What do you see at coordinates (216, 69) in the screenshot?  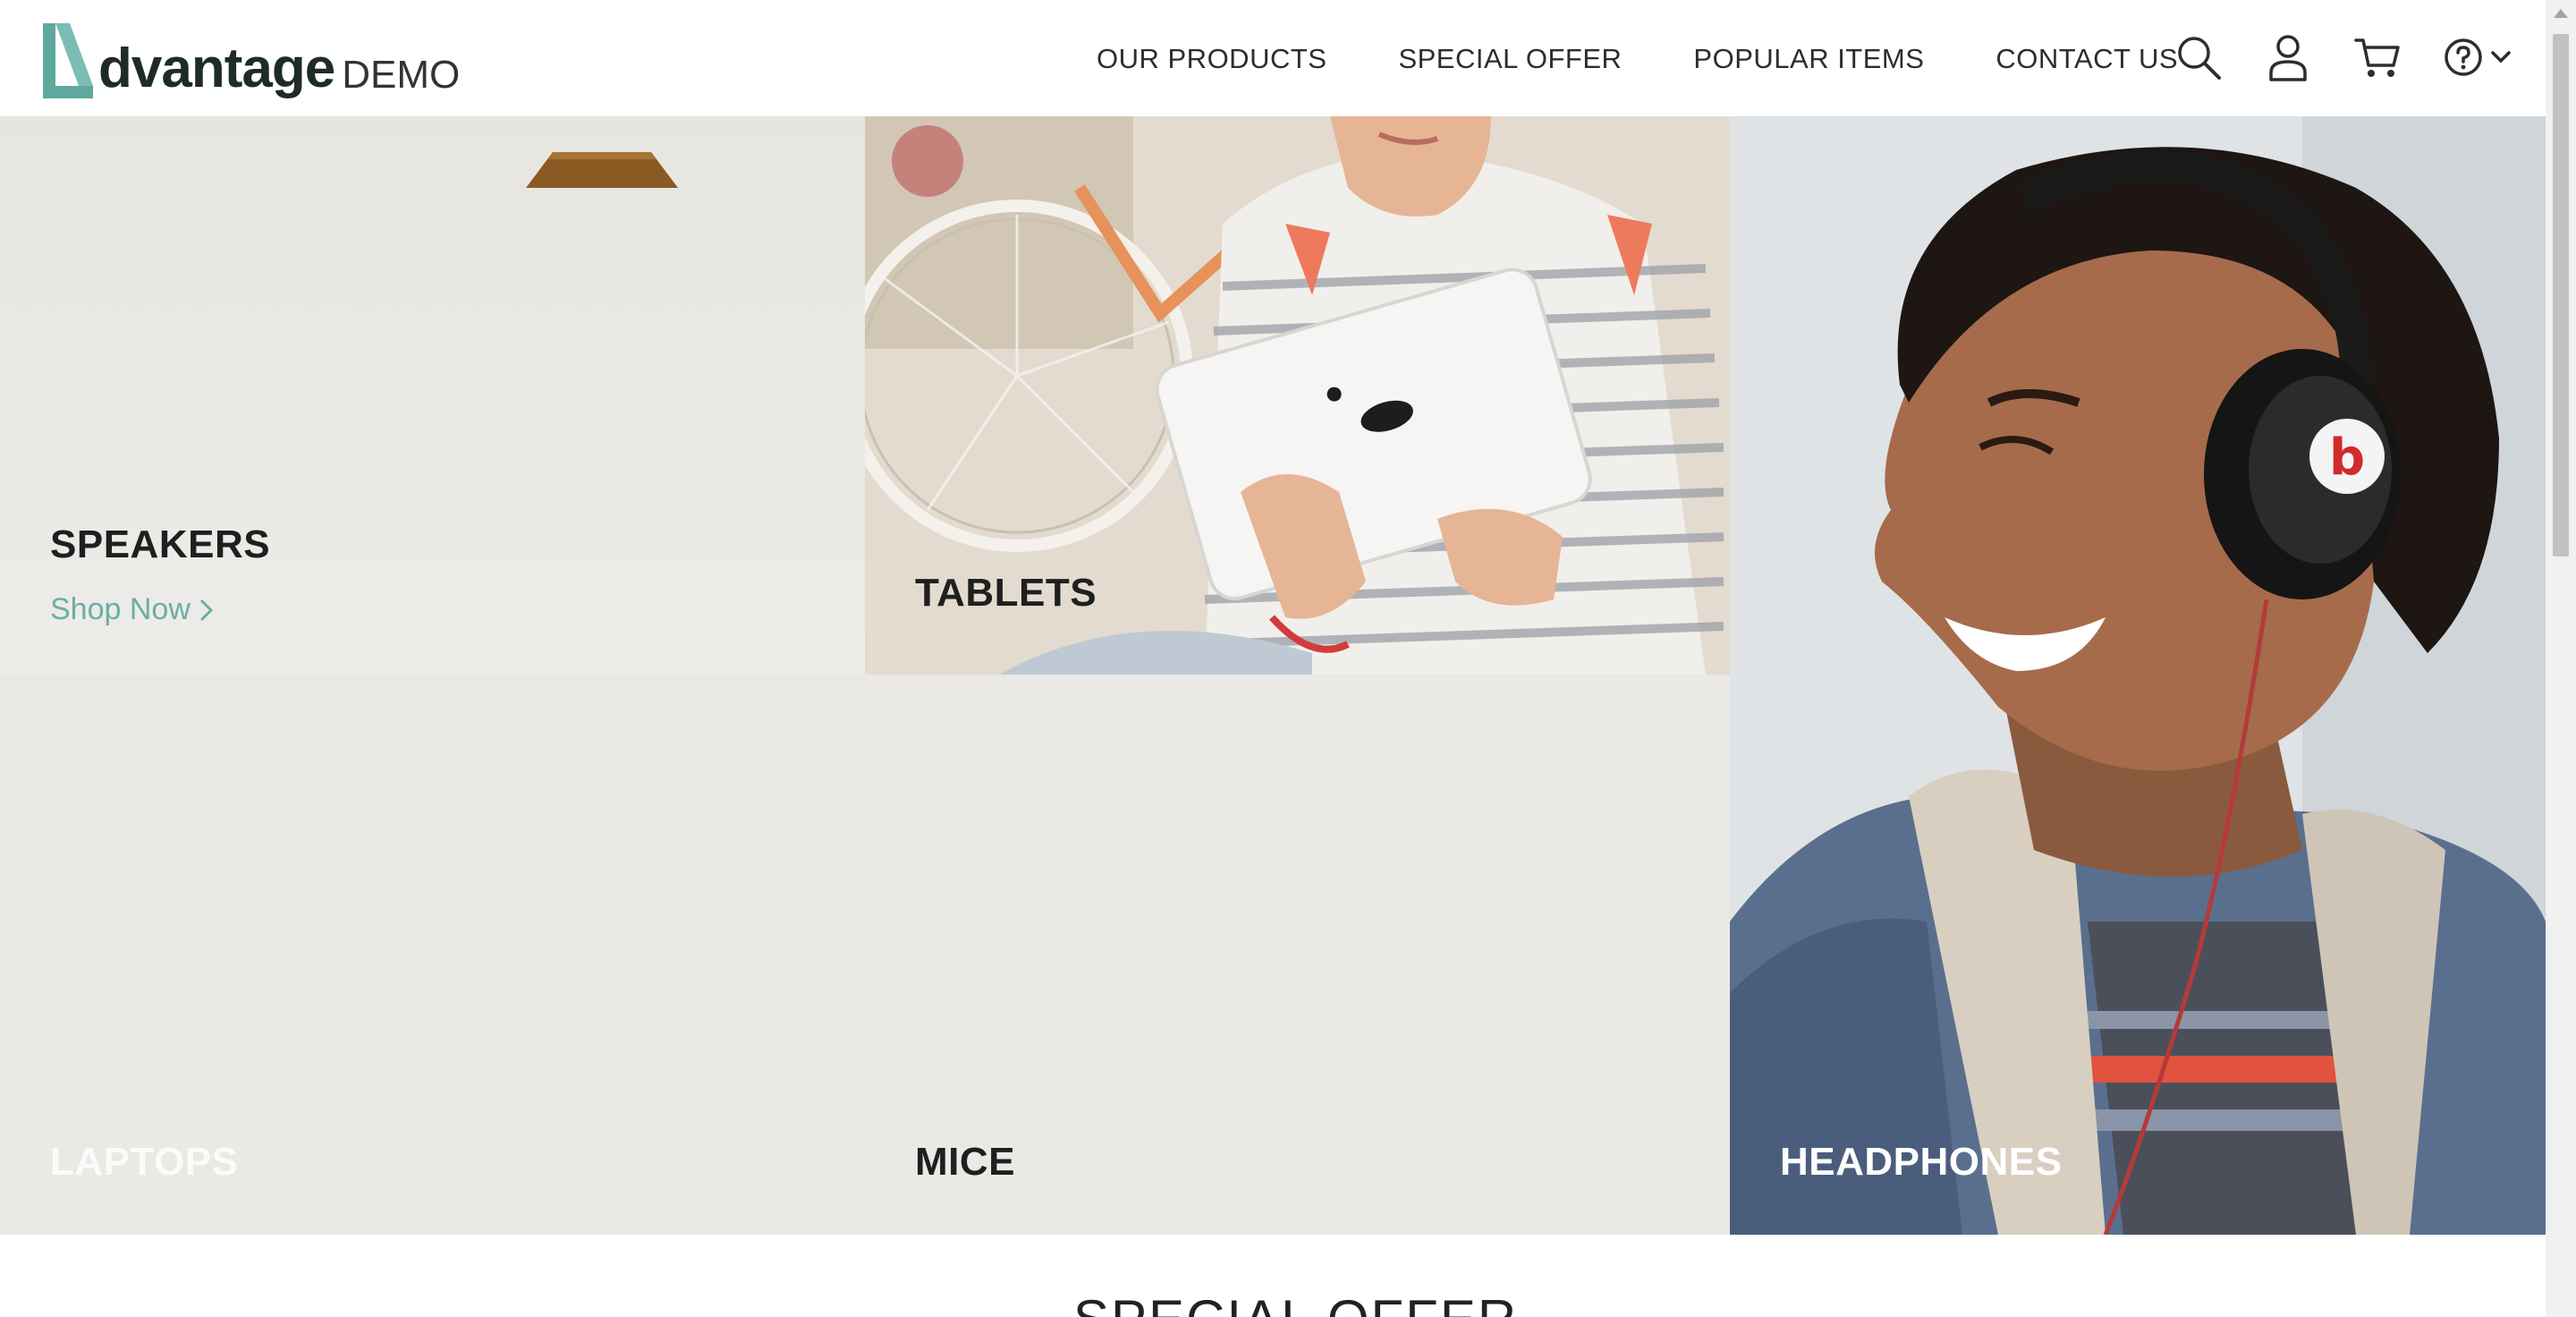 I see `logo-wordmark: dvantage` at bounding box center [216, 69].